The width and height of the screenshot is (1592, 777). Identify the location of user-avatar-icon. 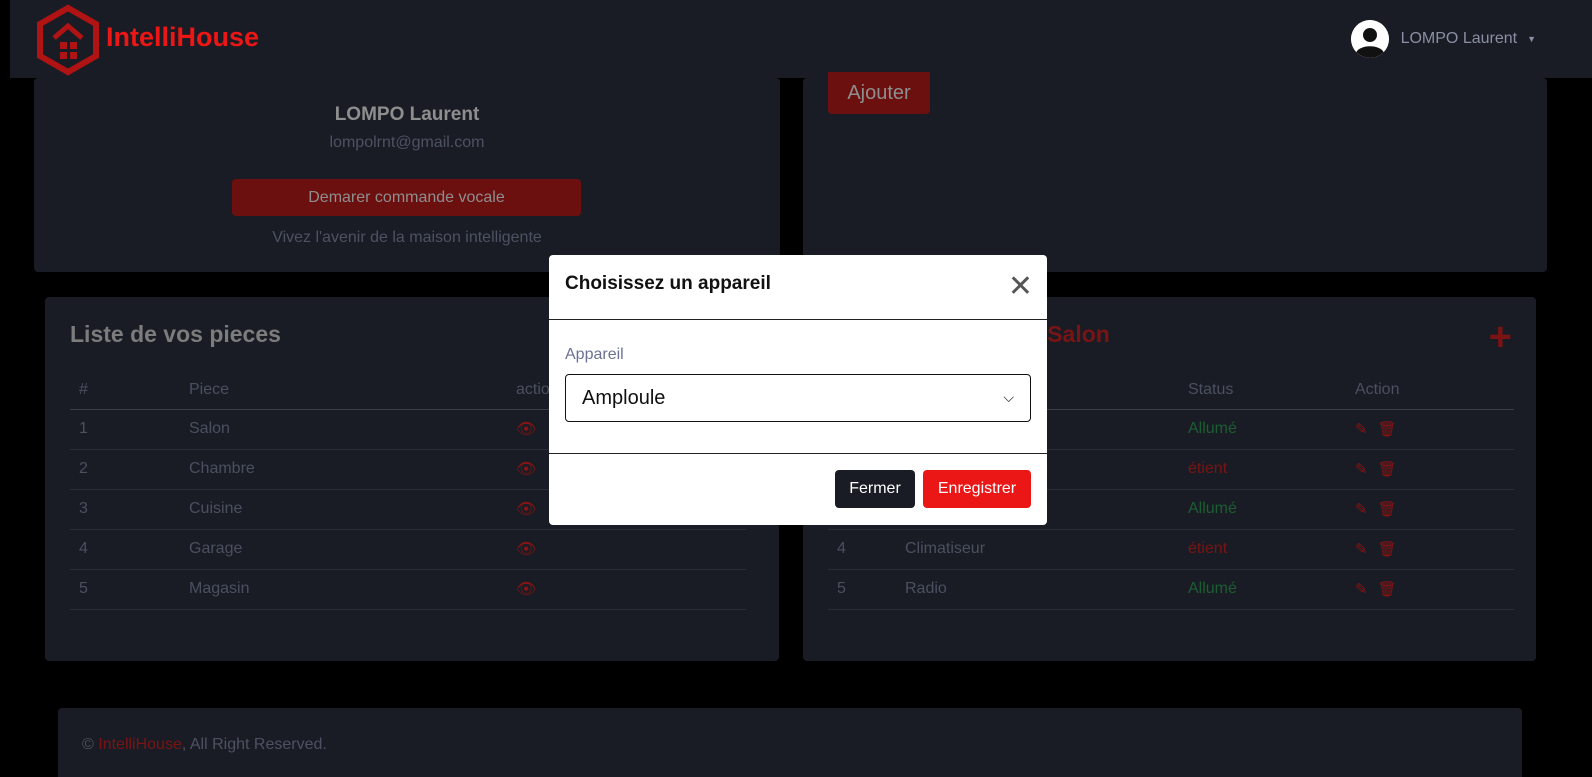
(1369, 39).